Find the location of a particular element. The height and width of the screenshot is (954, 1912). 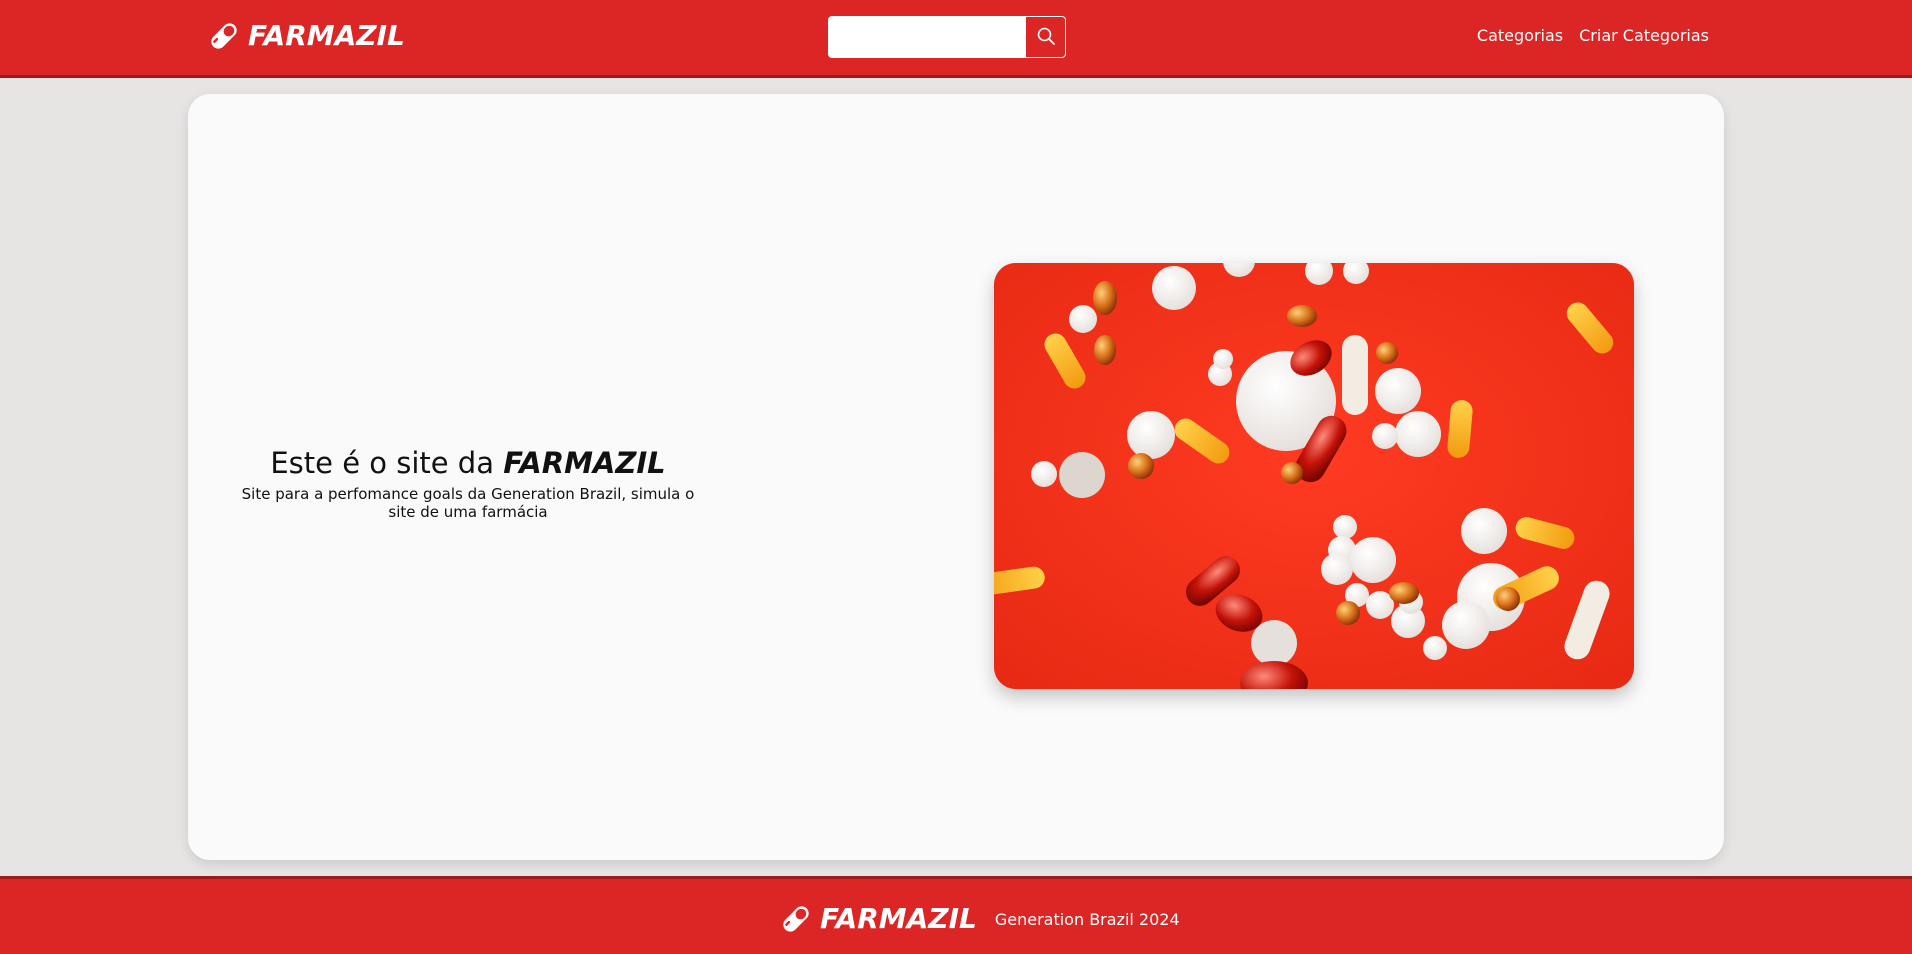

footer-logo-link: FARMAZIL is located at coordinates (877, 919).